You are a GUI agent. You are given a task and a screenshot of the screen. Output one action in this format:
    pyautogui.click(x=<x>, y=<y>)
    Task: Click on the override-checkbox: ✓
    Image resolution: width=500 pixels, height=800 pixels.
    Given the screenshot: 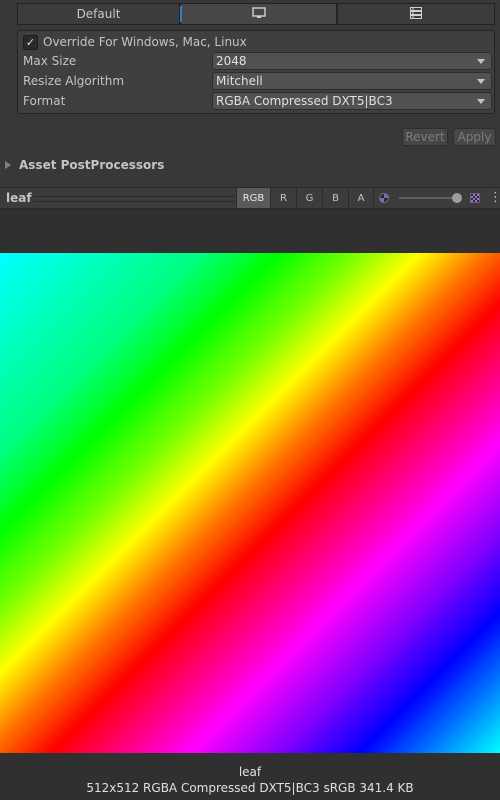 What is the action you would take?
    pyautogui.click(x=30, y=42)
    